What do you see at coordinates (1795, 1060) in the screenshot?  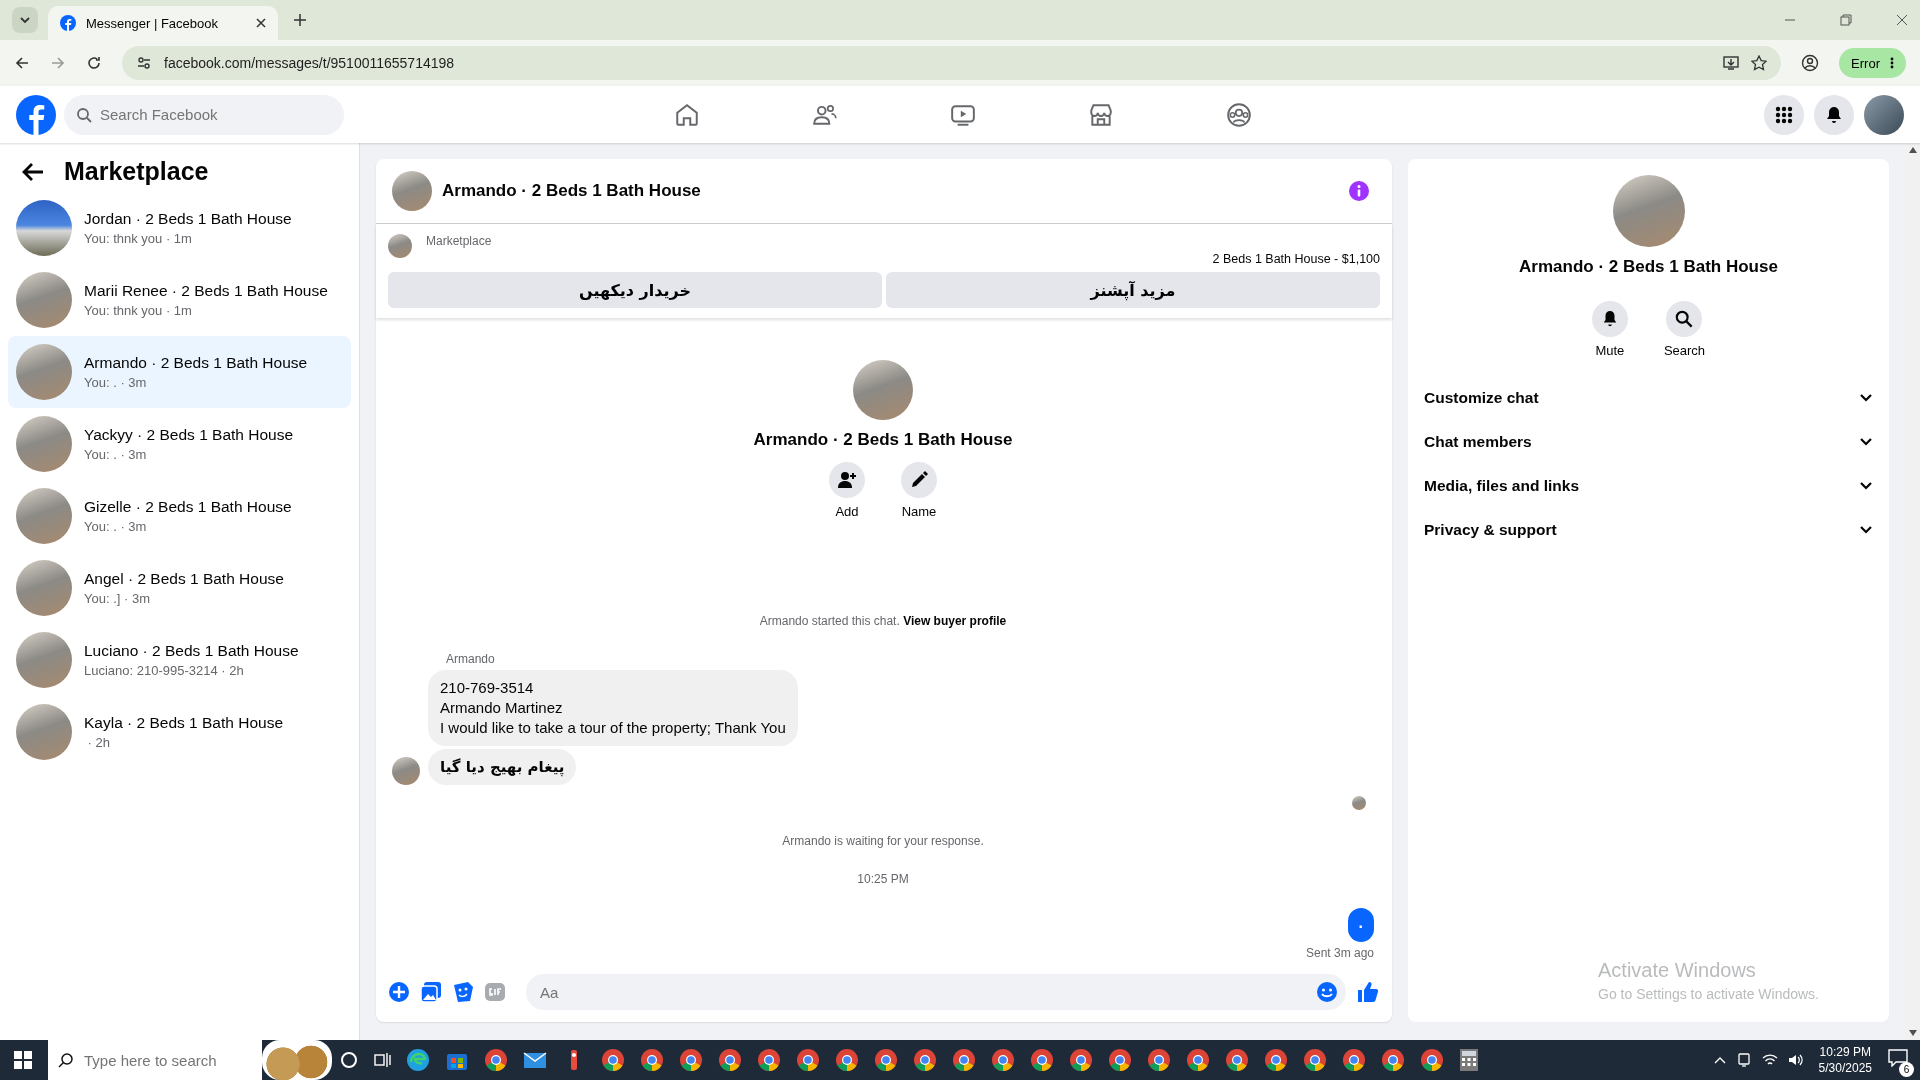 I see `volume-icon` at bounding box center [1795, 1060].